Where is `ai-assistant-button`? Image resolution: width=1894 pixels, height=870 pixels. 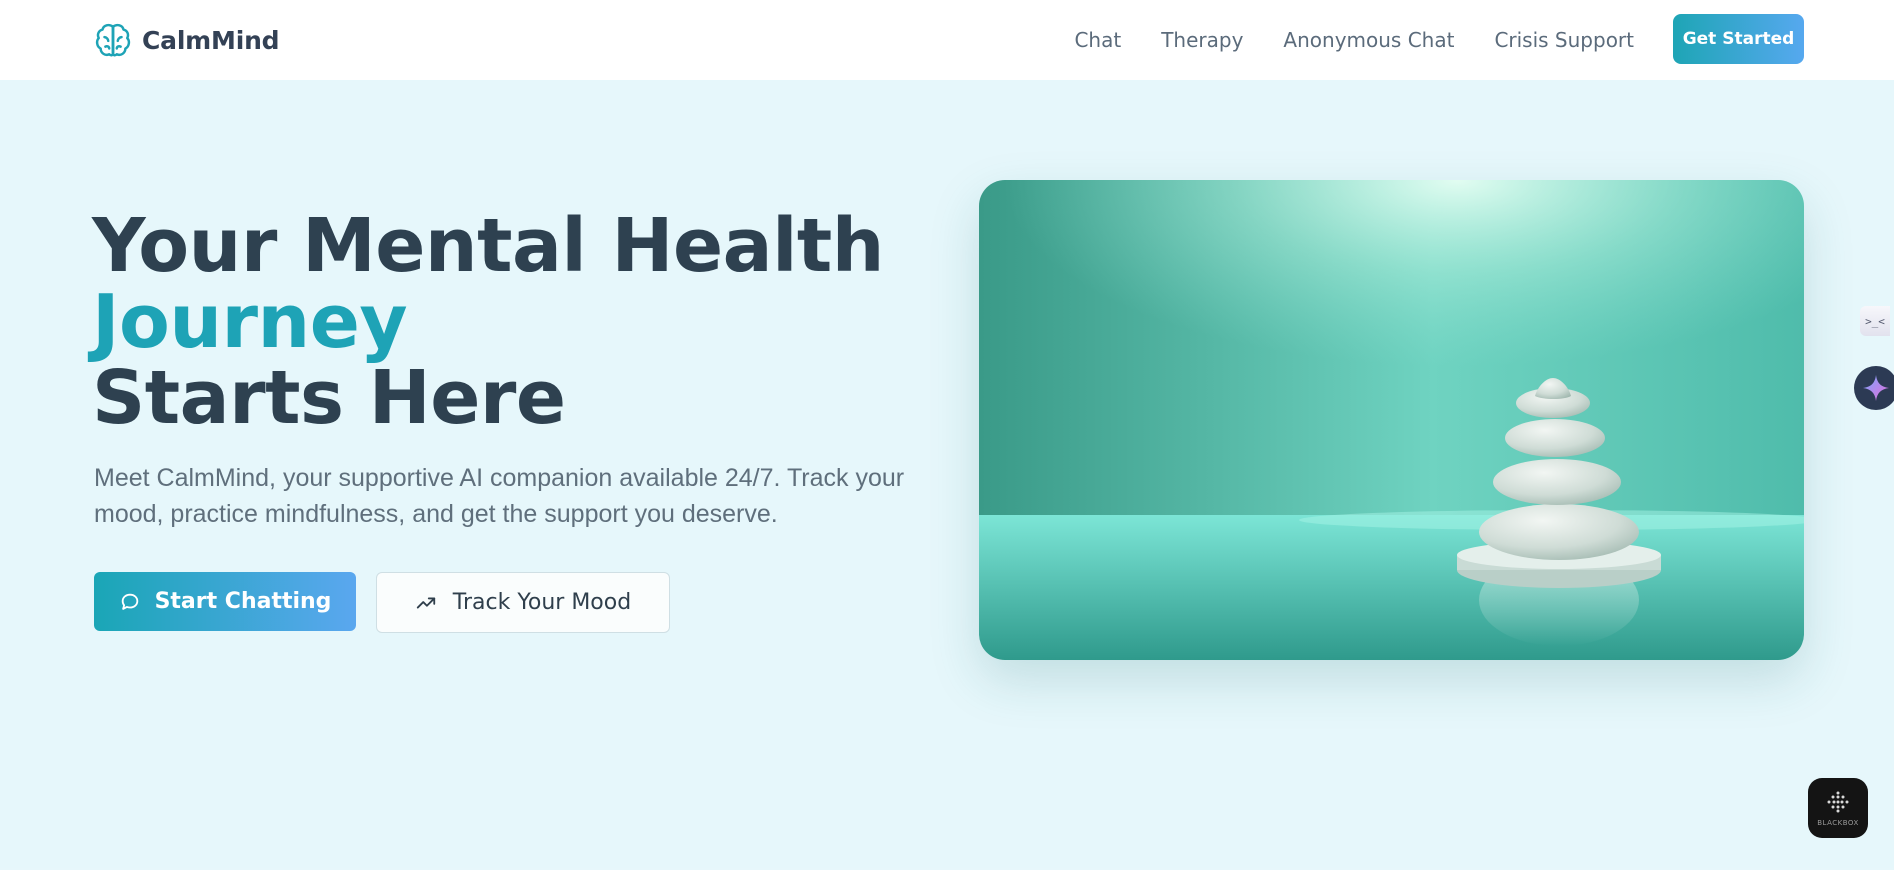 ai-assistant-button is located at coordinates (1874, 388).